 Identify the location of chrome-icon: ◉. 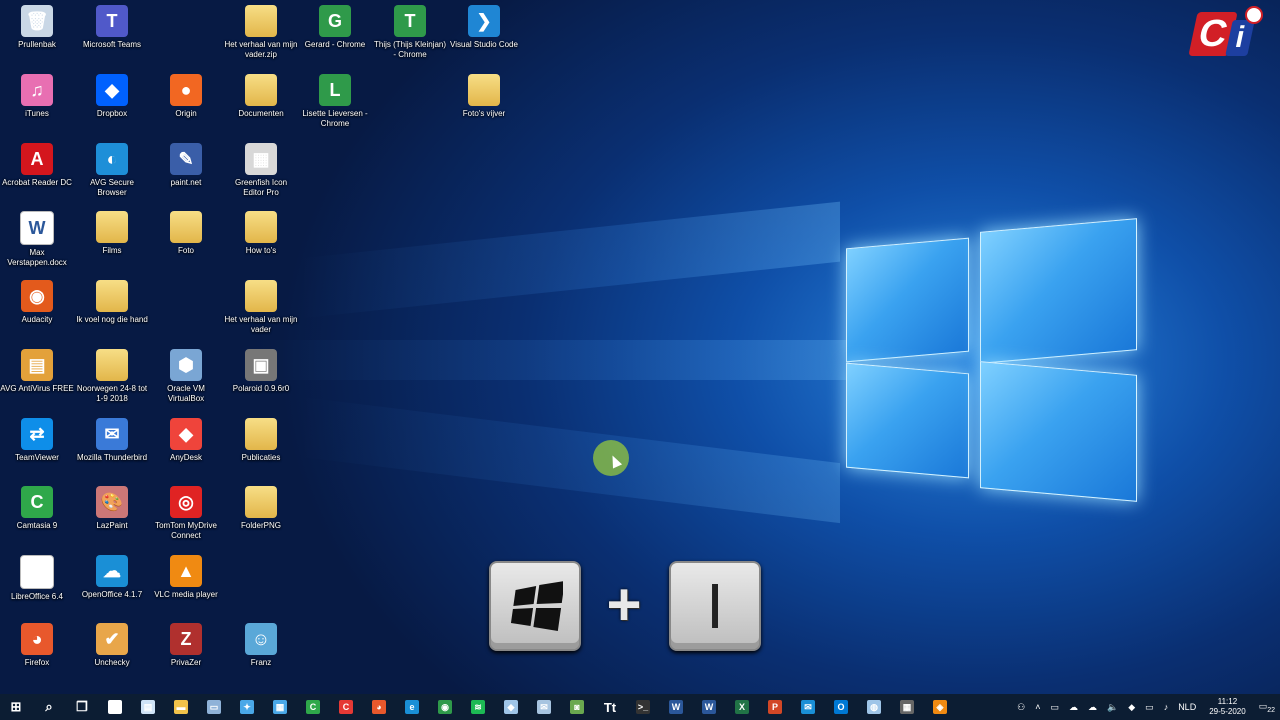
(445, 707).